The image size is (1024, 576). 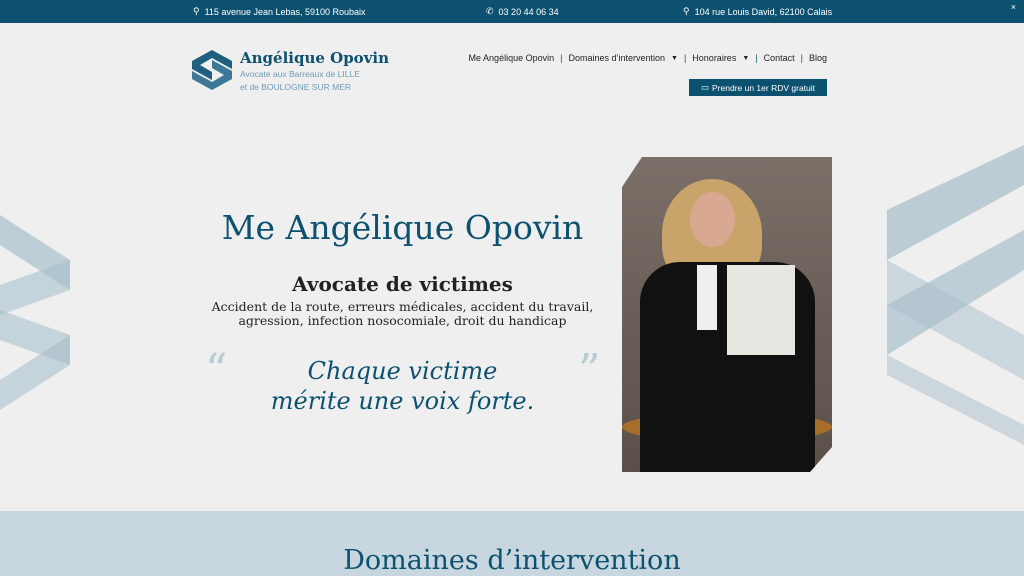 What do you see at coordinates (512, 58) in the screenshot?
I see `nav-item-me: Me Angélique Opovin` at bounding box center [512, 58].